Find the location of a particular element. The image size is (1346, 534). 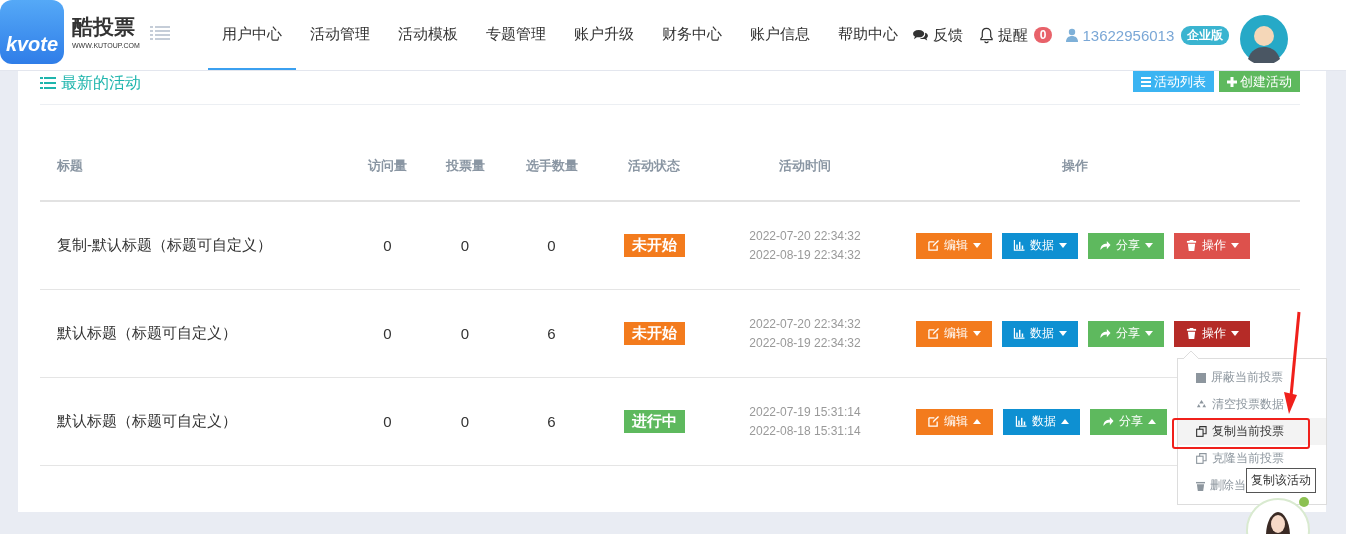

plus-icon is located at coordinates (1232, 81).